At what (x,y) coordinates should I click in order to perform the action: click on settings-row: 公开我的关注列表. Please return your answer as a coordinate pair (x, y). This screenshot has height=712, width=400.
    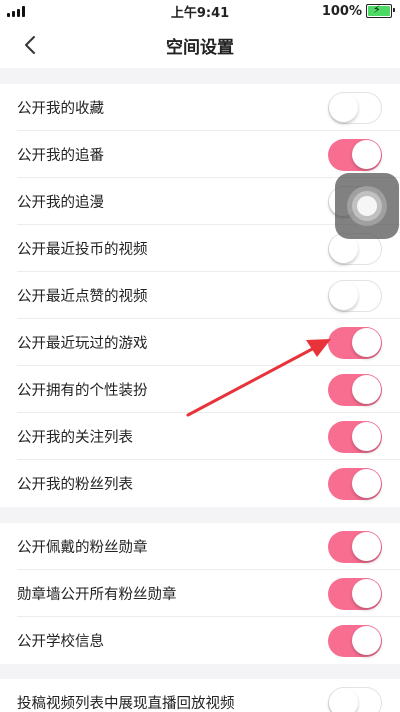
    Looking at the image, I should click on (200, 436).